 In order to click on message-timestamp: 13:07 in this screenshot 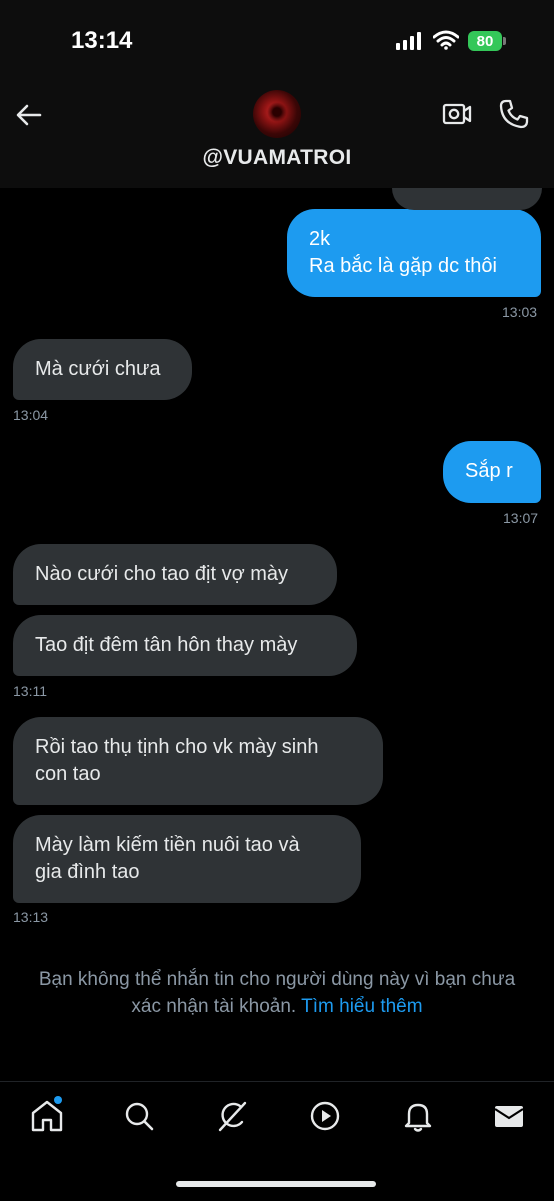, I will do `click(521, 518)`.